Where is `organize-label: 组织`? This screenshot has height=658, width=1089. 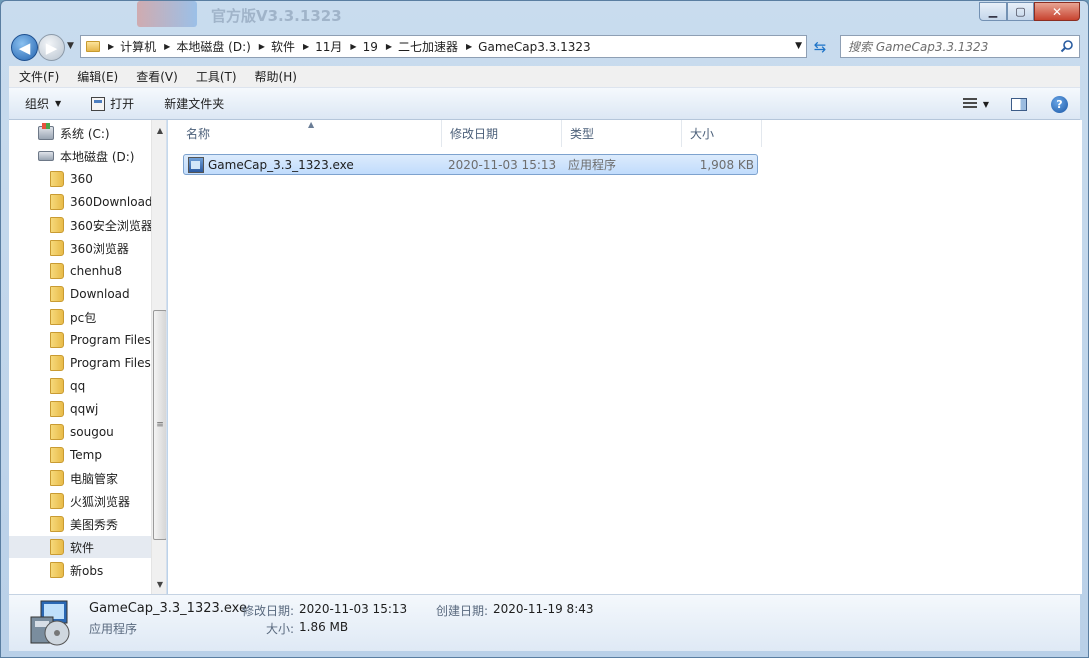
organize-label: 组织 is located at coordinates (37, 104).